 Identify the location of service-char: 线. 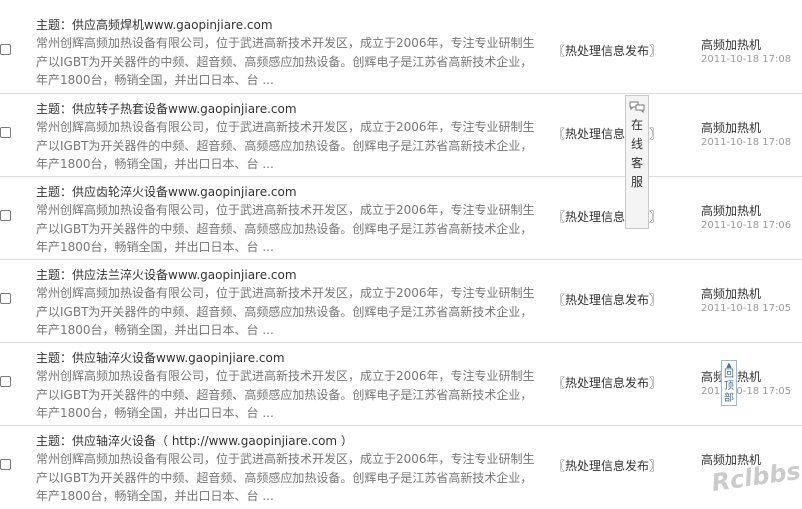
(636, 144).